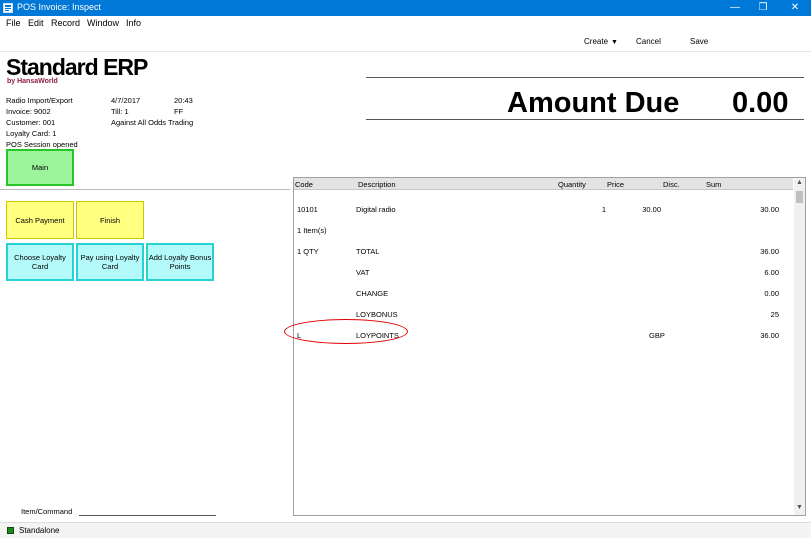 The image size is (811, 538). I want to click on chevron-down-icon: ▼, so click(614, 42).